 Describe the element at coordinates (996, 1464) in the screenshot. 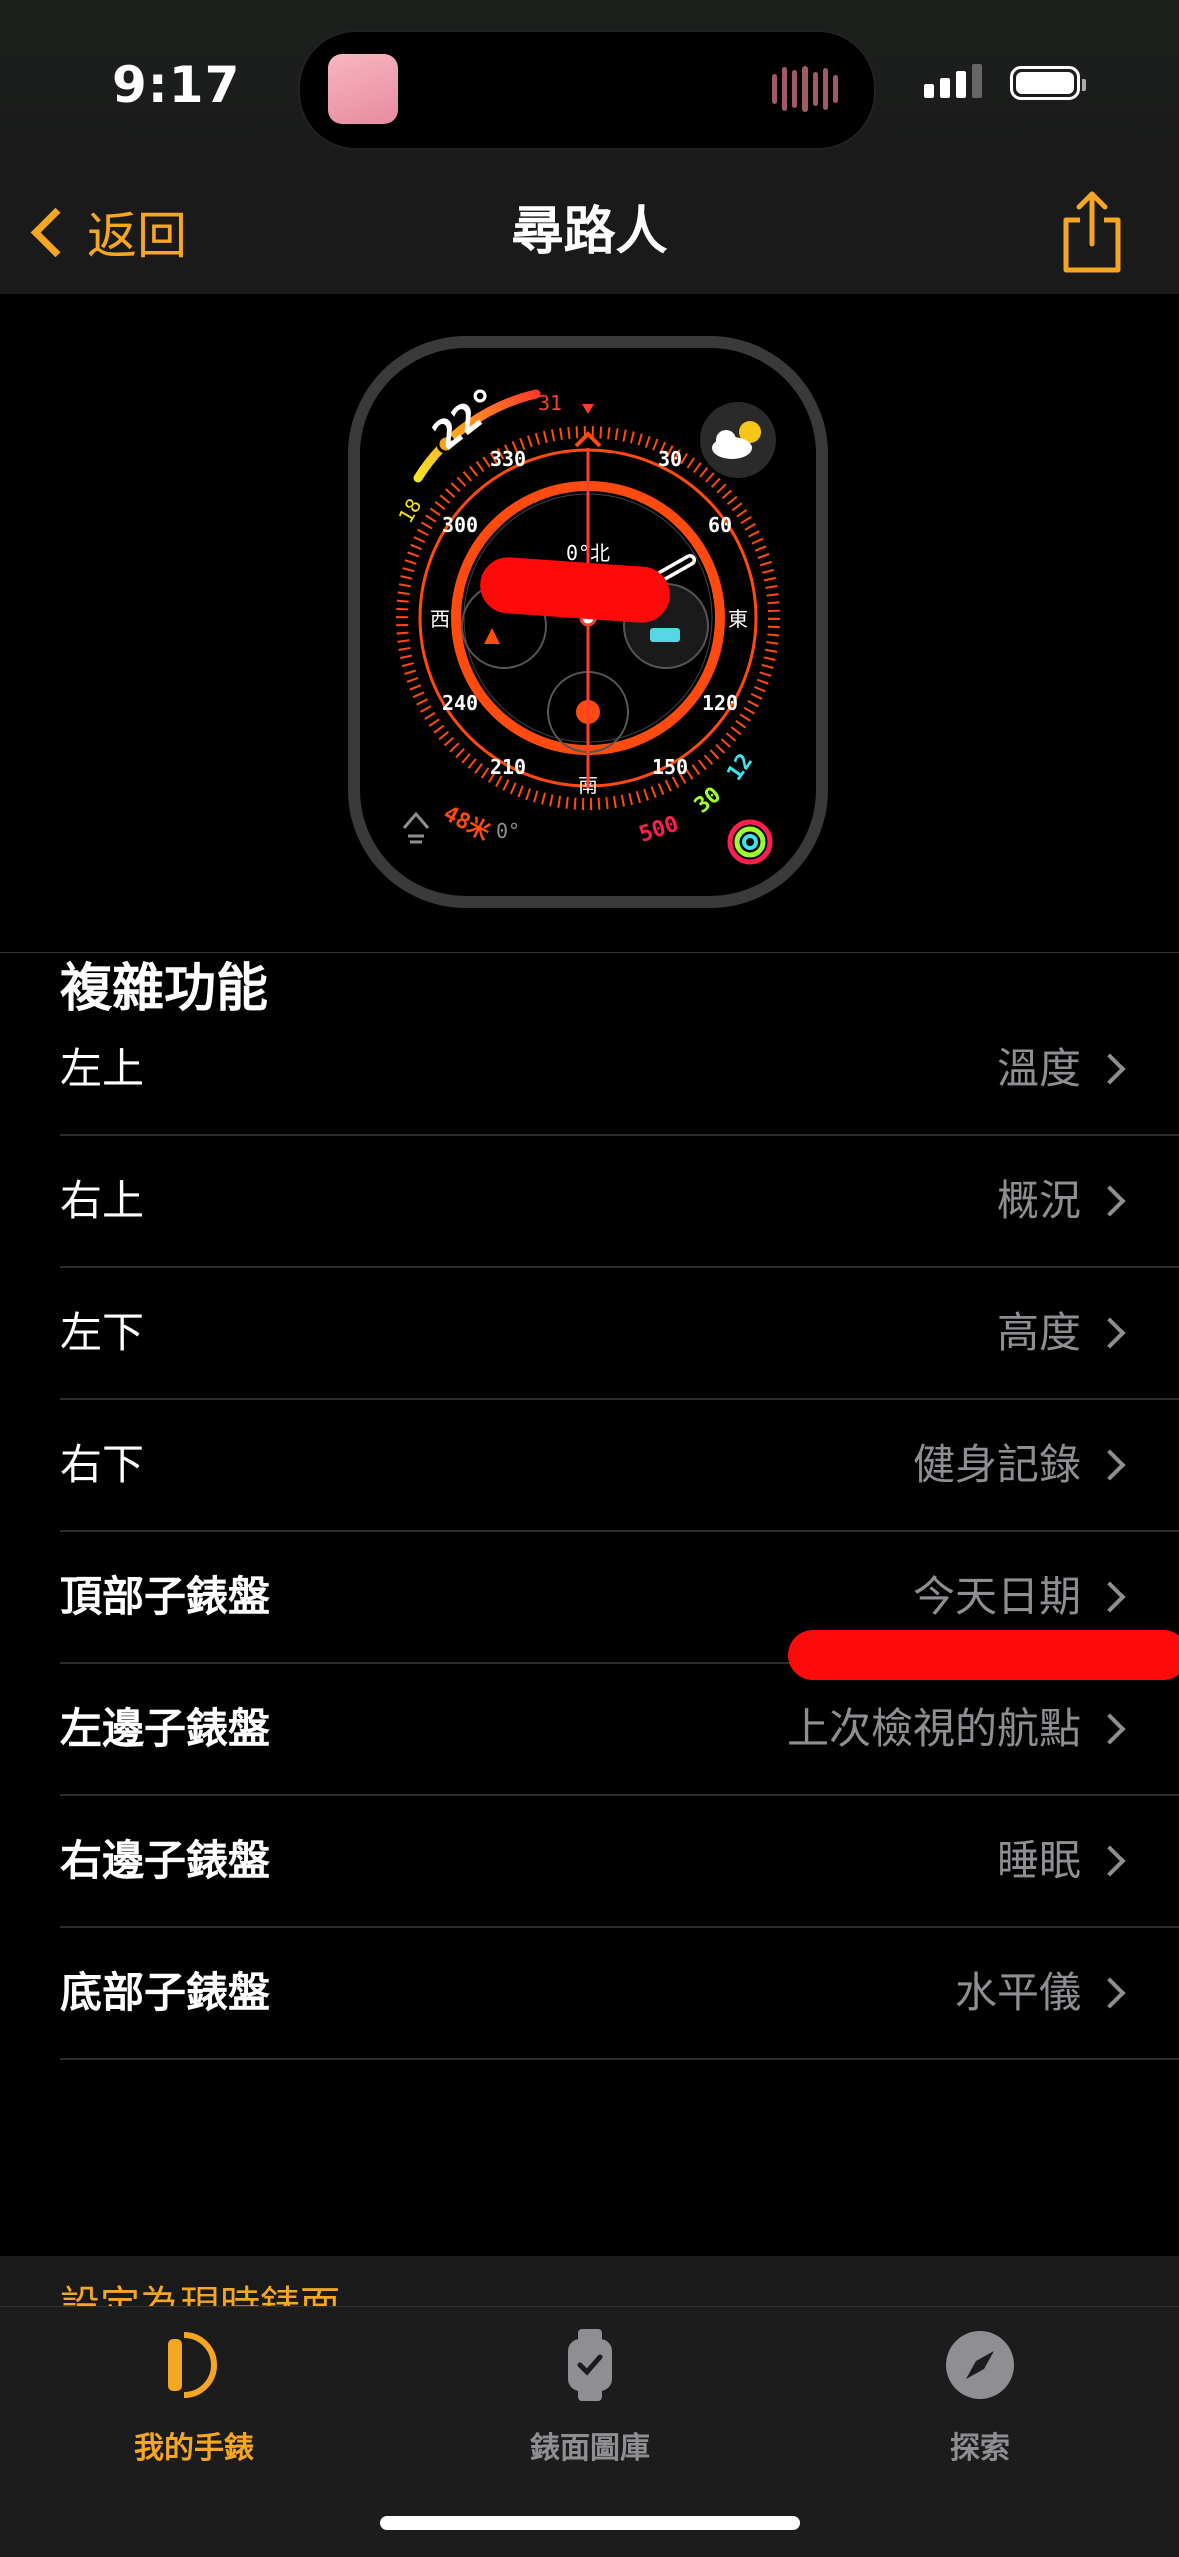

I see `row-value: 健身記錄` at that location.